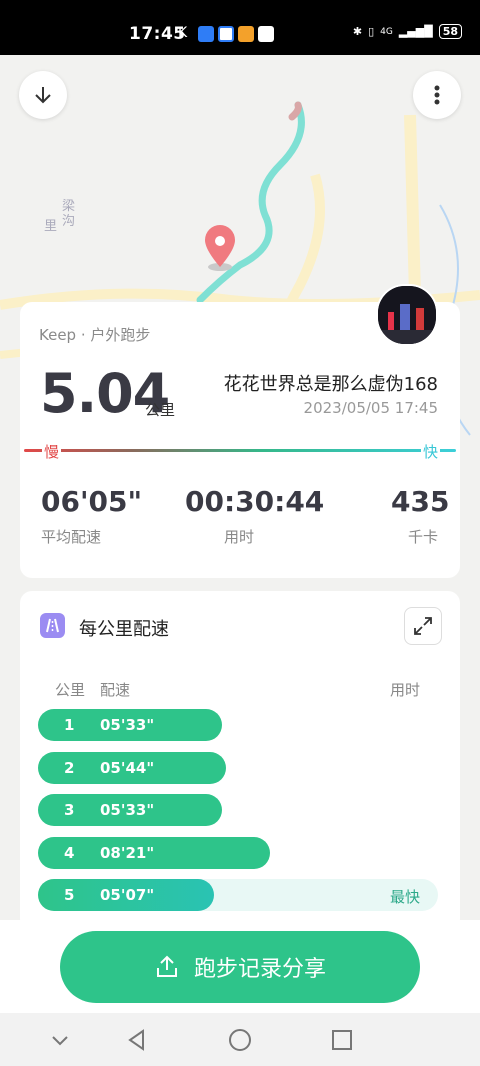  I want to click on download-button, so click(43, 95).